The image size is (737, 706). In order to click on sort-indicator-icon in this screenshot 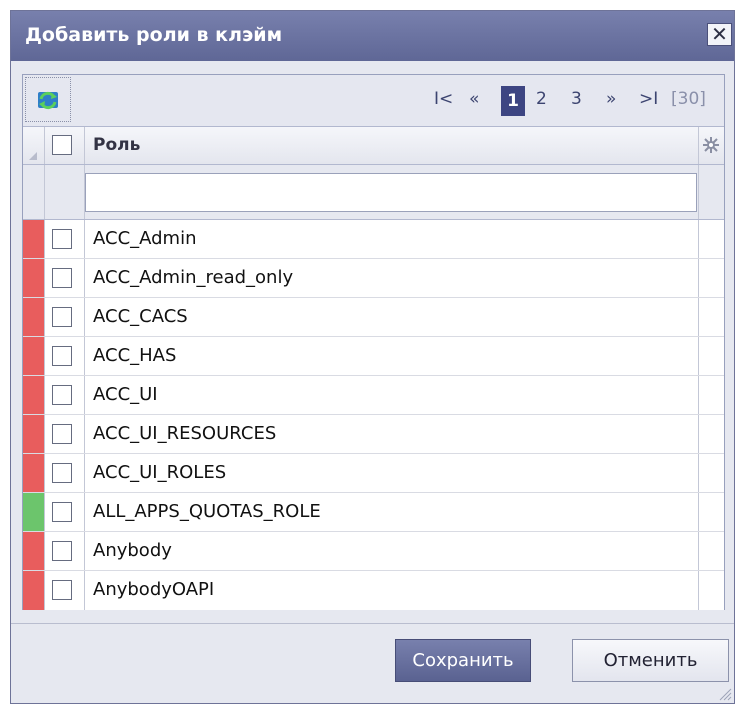, I will do `click(33, 156)`.